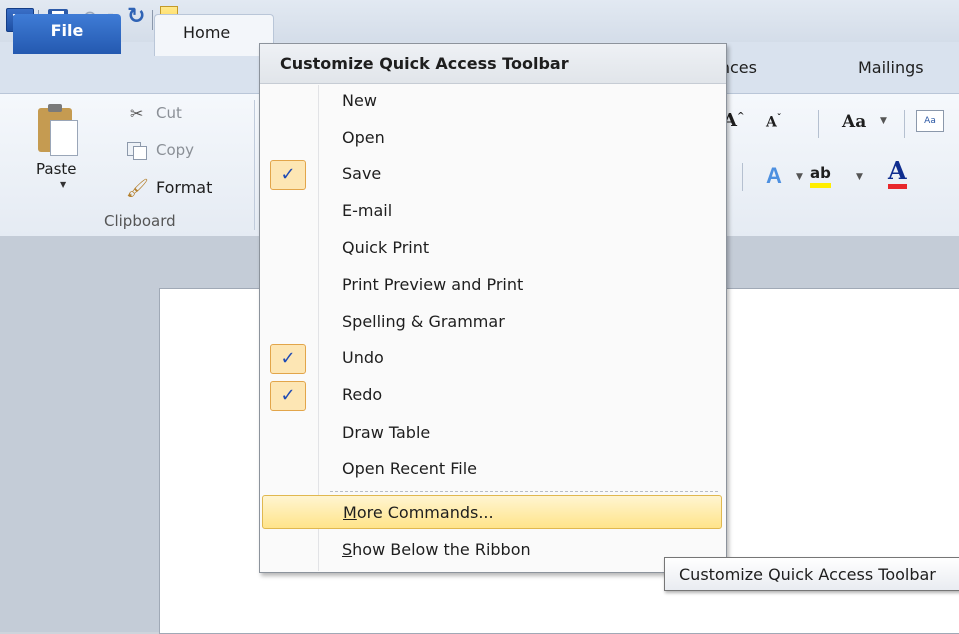  Describe the element at coordinates (492, 248) in the screenshot. I see `menu-item-quick-print: Quick Print` at that location.